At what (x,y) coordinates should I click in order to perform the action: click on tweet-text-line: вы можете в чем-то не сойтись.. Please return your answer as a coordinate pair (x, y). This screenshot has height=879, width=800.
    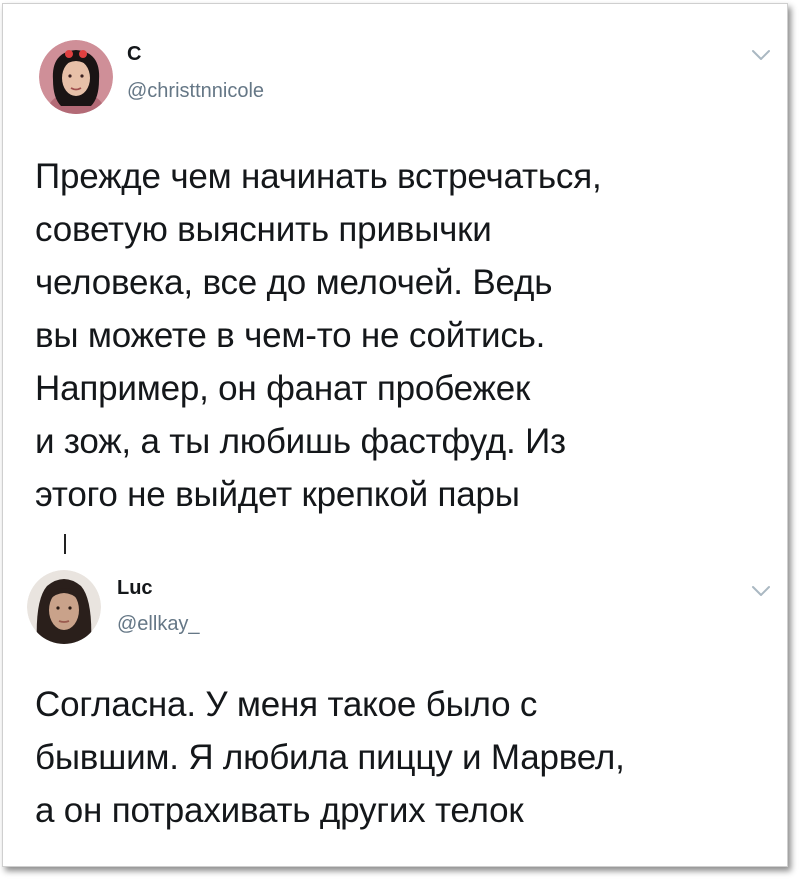
    Looking at the image, I should click on (290, 335).